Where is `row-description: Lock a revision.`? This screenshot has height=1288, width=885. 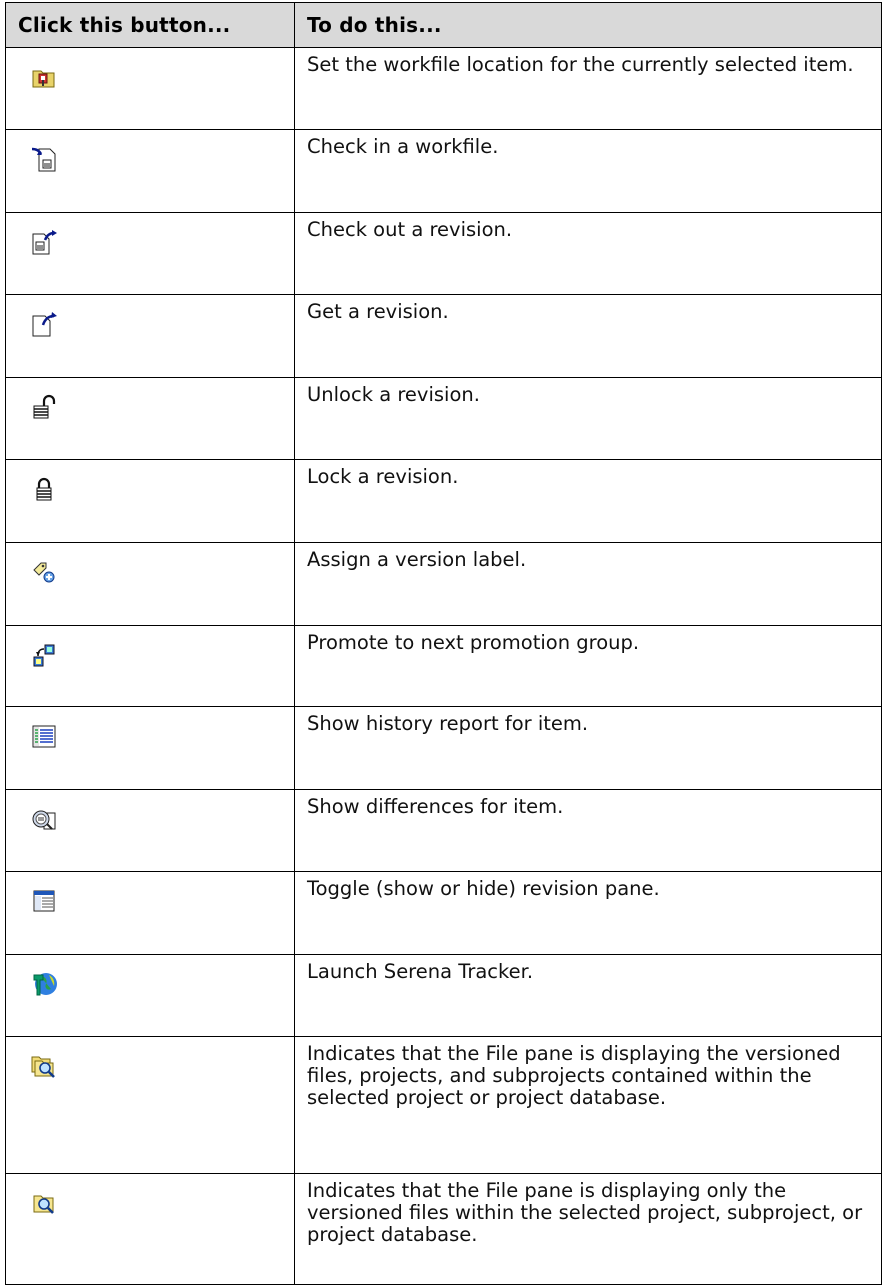 row-description: Lock a revision. is located at coordinates (588, 500).